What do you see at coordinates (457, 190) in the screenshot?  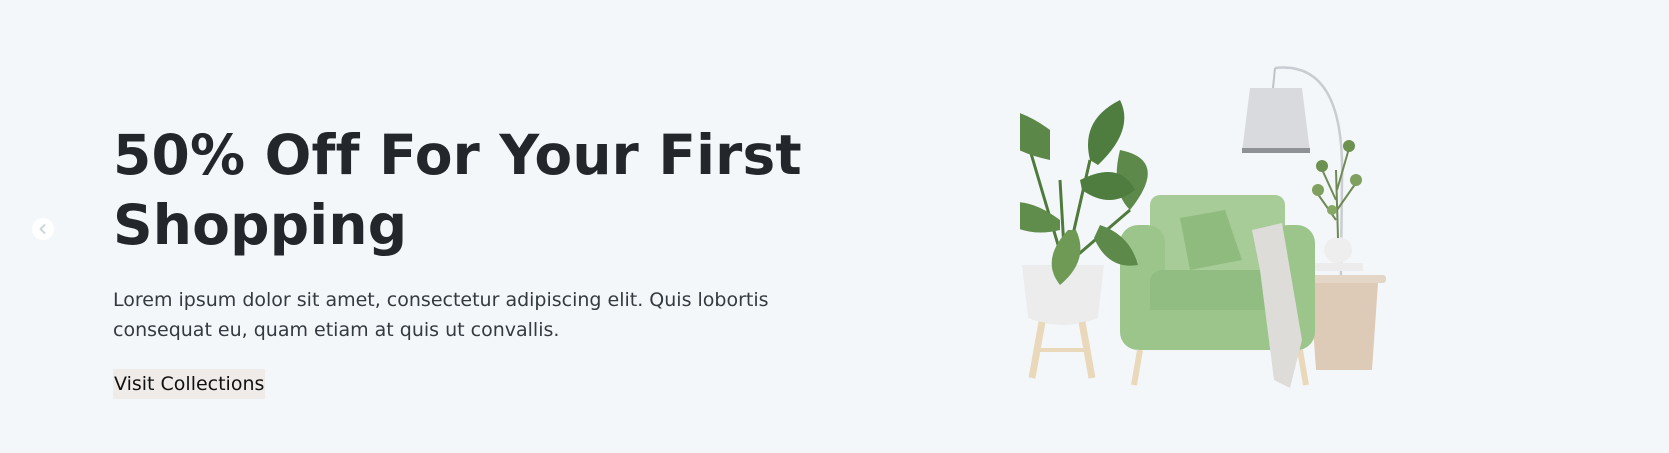 I see `hero-title: 50% Off For Your First Shopping` at bounding box center [457, 190].